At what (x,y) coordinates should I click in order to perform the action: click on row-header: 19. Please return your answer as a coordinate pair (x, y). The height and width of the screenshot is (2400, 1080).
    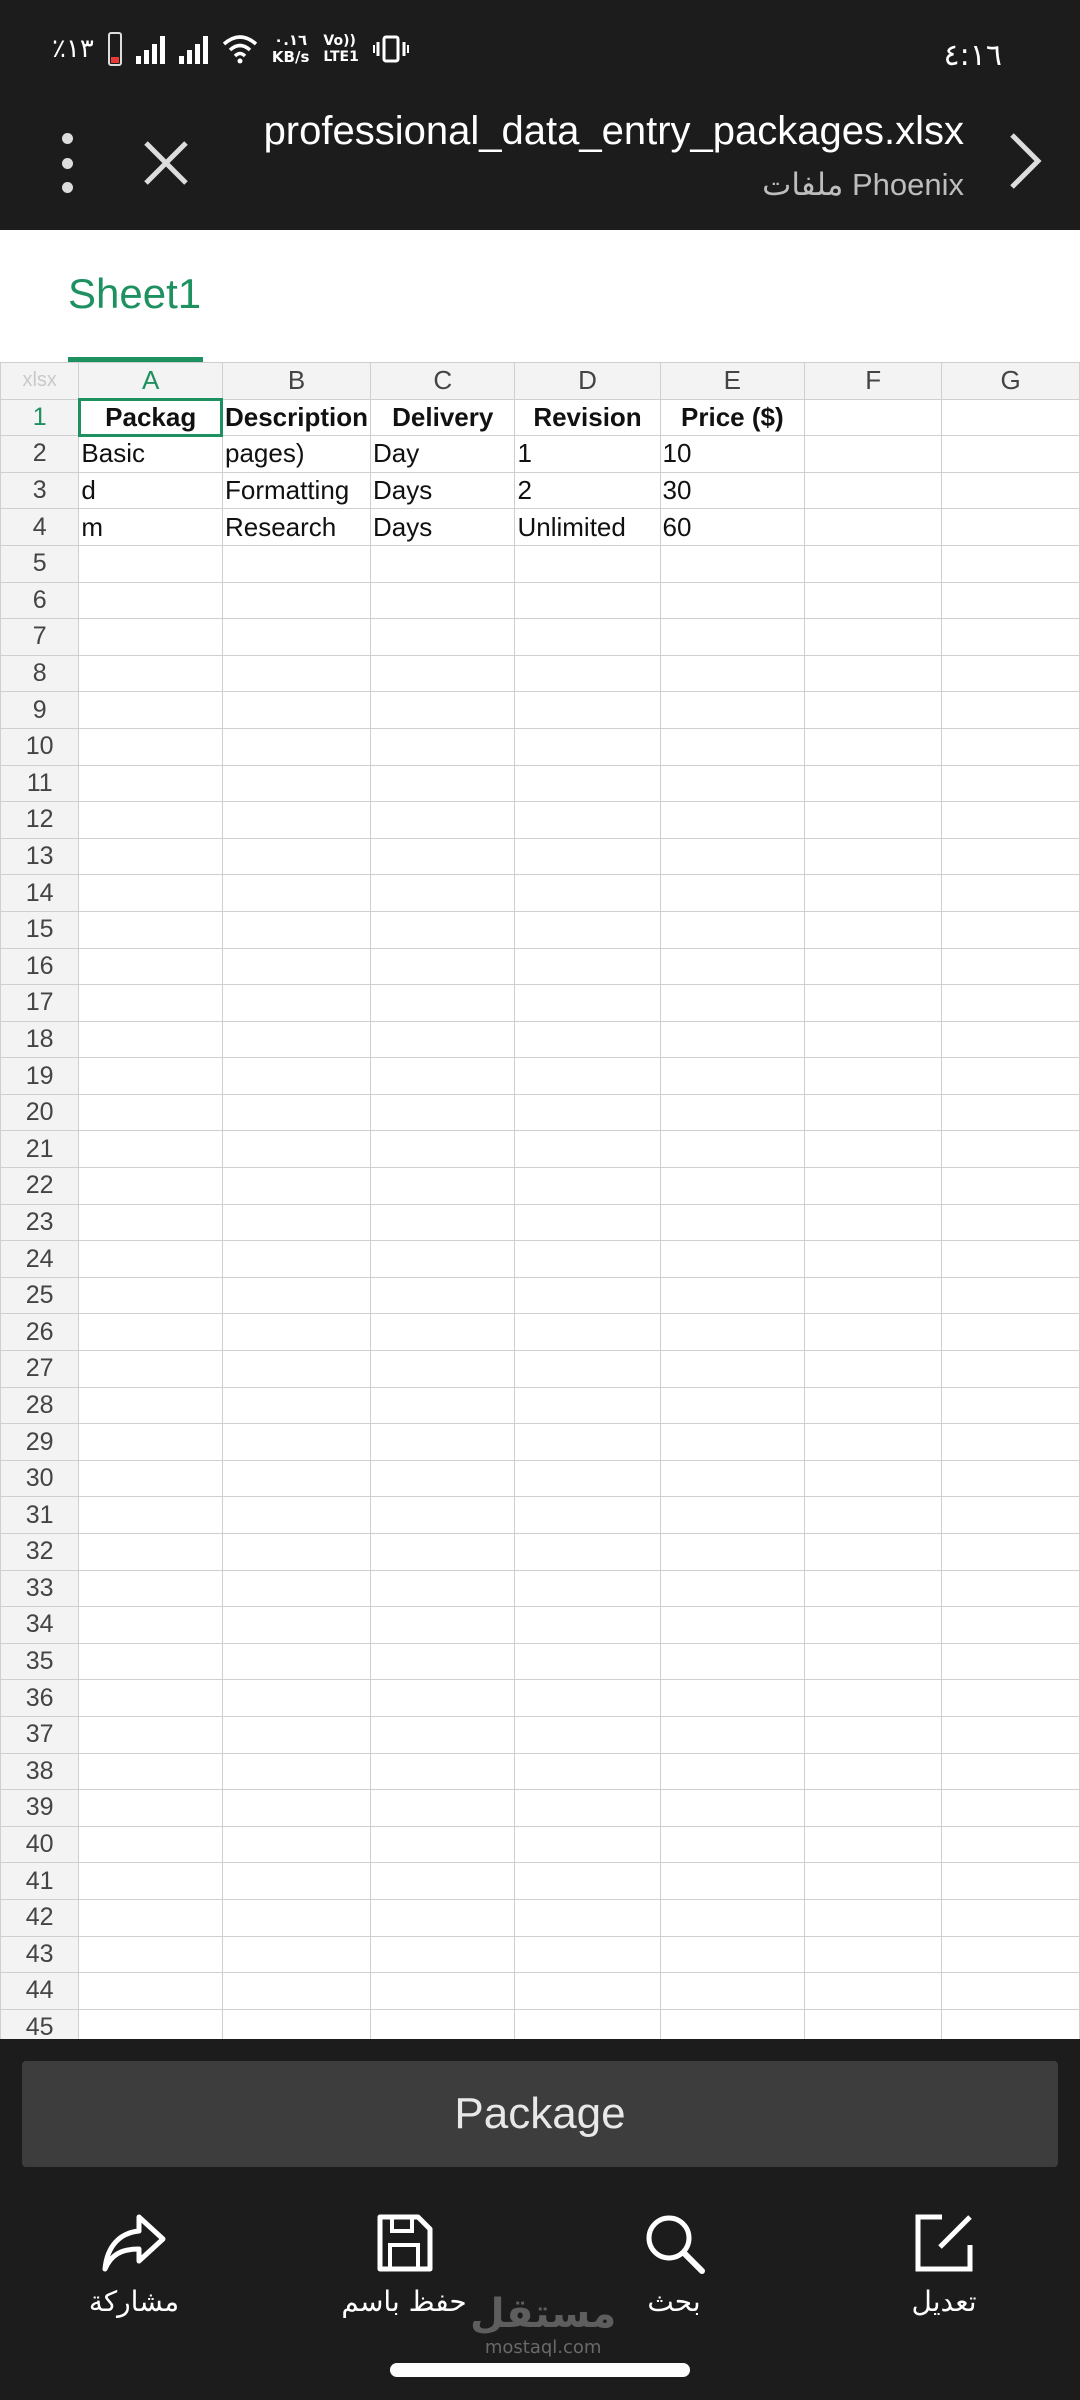
    Looking at the image, I should click on (40, 1076).